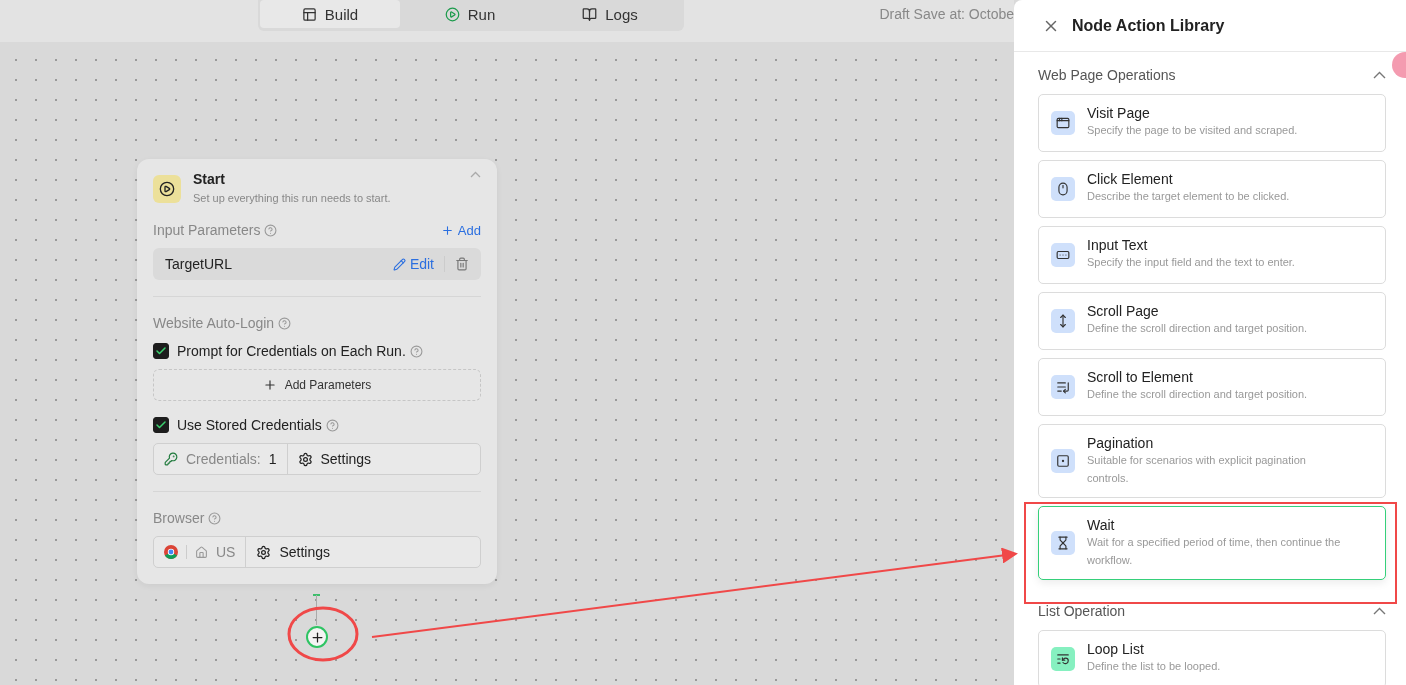 The width and height of the screenshot is (1406, 685). Describe the element at coordinates (462, 264) in the screenshot. I see `delete-icon` at that location.